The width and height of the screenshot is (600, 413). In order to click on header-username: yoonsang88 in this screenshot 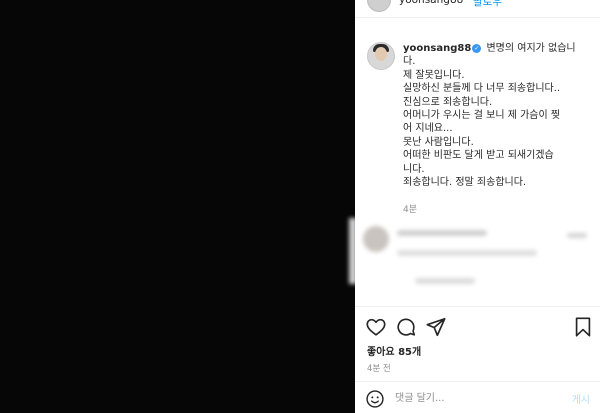, I will do `click(431, 3)`.